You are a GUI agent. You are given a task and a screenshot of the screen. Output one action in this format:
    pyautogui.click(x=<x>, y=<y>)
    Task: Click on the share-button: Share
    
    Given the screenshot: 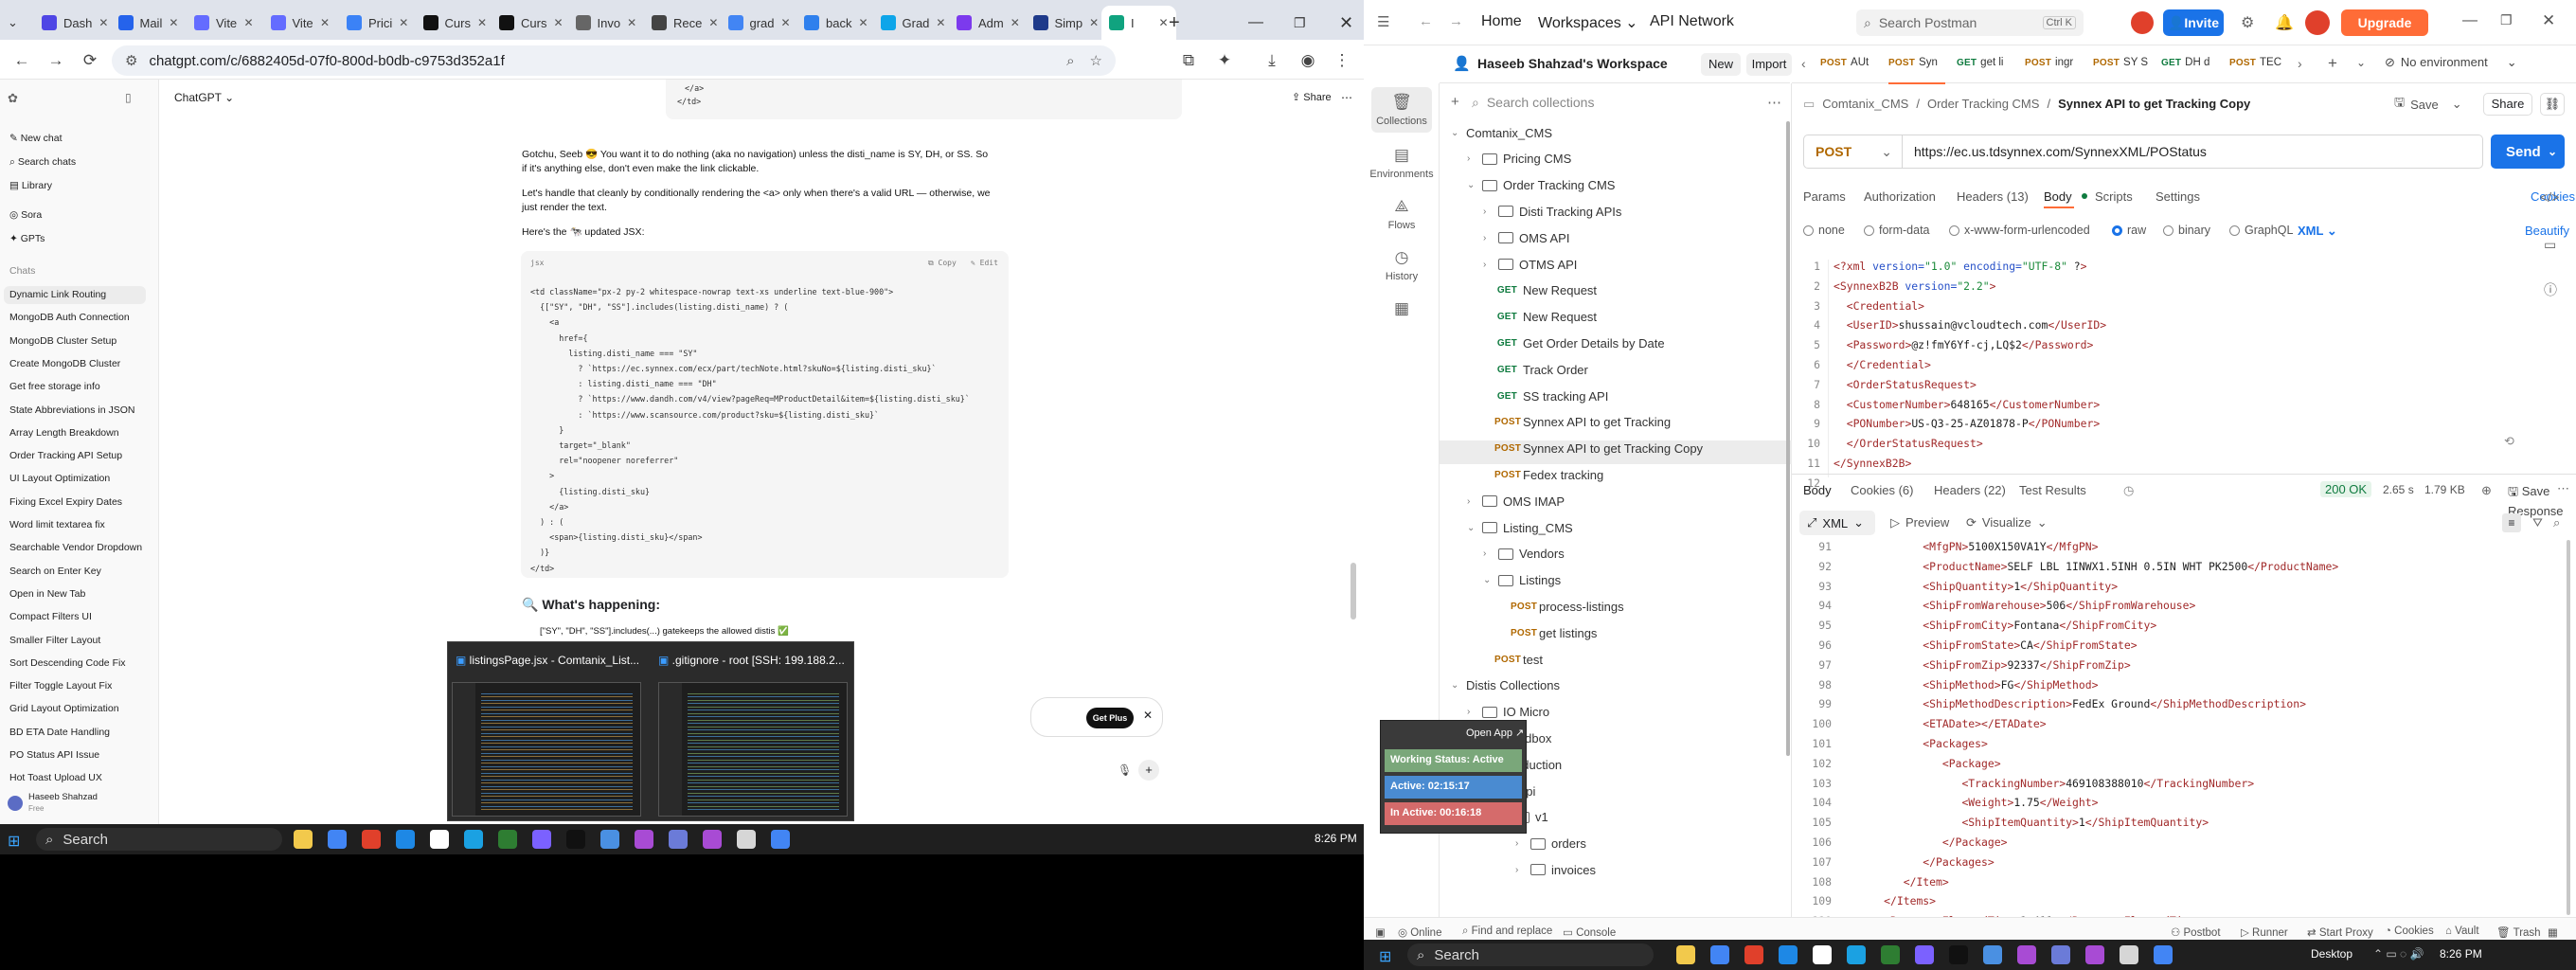 What is the action you would take?
    pyautogui.click(x=2507, y=104)
    